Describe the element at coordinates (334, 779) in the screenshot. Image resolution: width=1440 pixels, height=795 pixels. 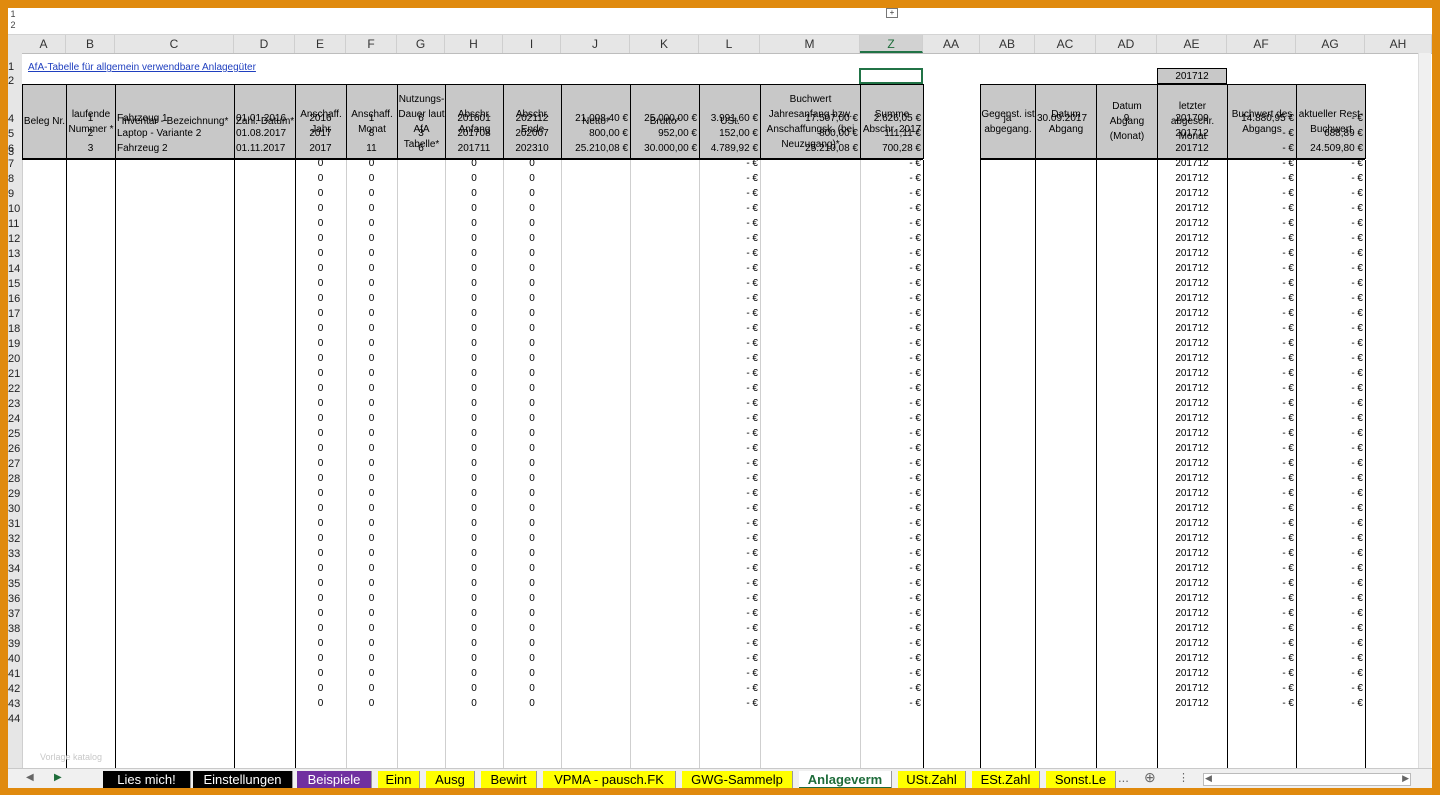
I see `sheet-tab-beispiele: Beispiele` at that location.